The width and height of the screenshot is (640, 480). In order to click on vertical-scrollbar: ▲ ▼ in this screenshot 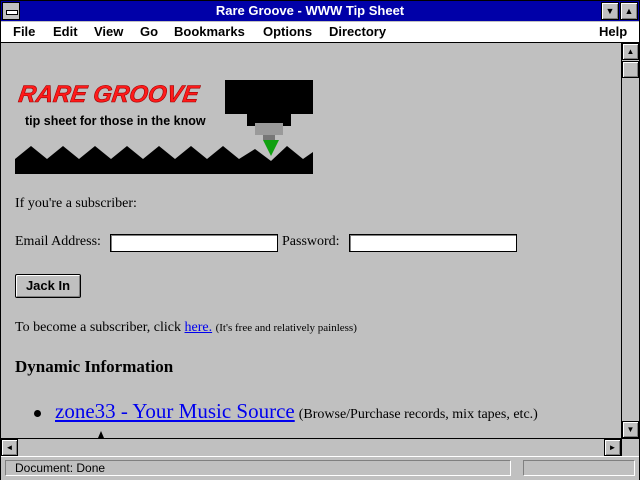, I will do `click(630, 240)`.